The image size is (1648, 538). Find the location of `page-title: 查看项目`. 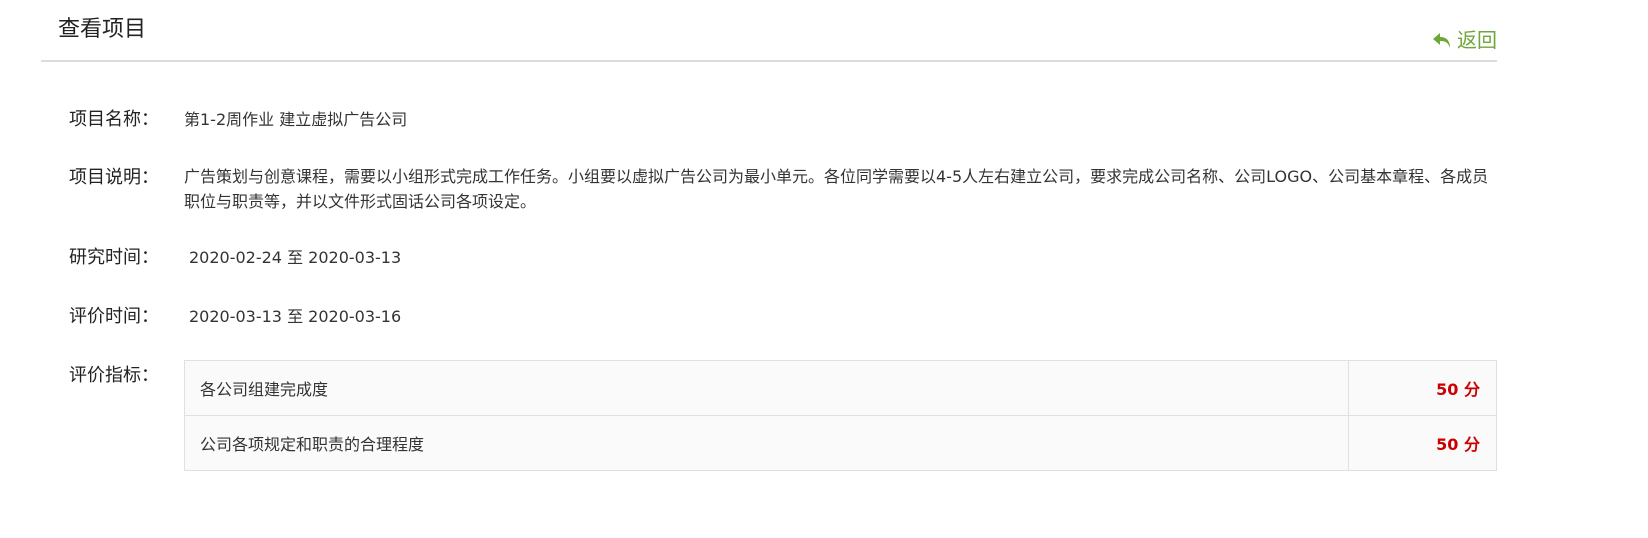

page-title: 查看项目 is located at coordinates (102, 29).